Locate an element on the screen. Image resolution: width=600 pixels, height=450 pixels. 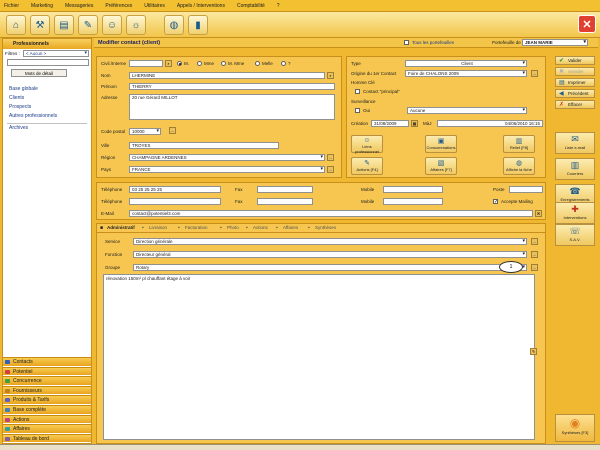
courriers-button: ▥ Courriers is located at coordinates (575, 169).